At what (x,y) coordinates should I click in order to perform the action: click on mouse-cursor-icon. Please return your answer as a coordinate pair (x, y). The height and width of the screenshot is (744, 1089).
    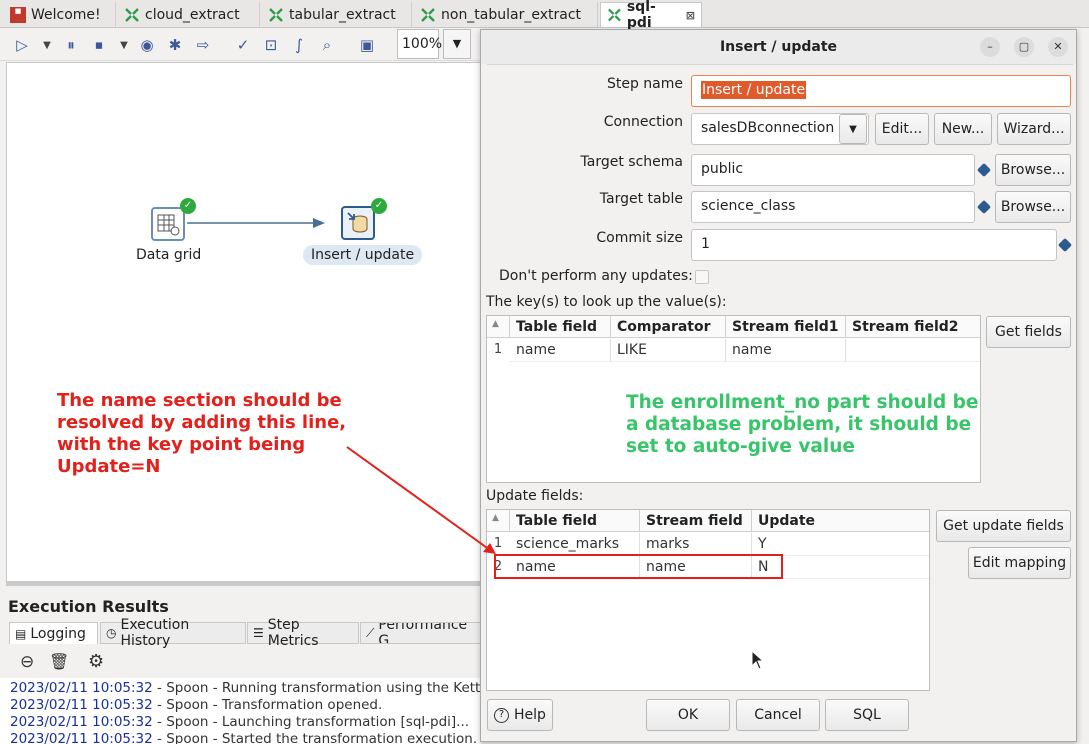
    Looking at the image, I should click on (758, 660).